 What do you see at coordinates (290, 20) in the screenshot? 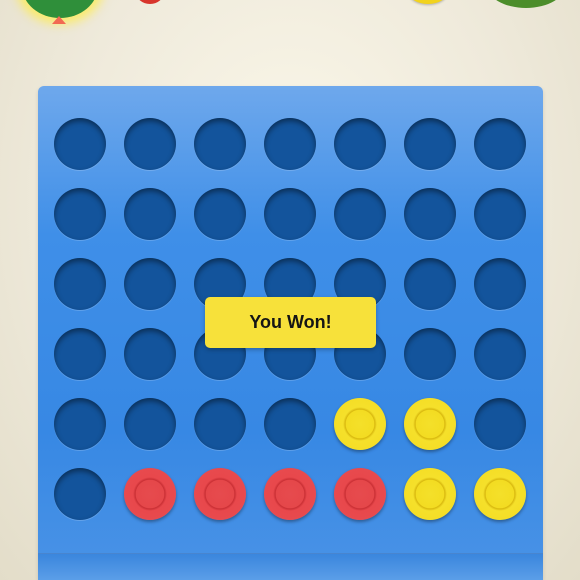
I see `top-bar` at bounding box center [290, 20].